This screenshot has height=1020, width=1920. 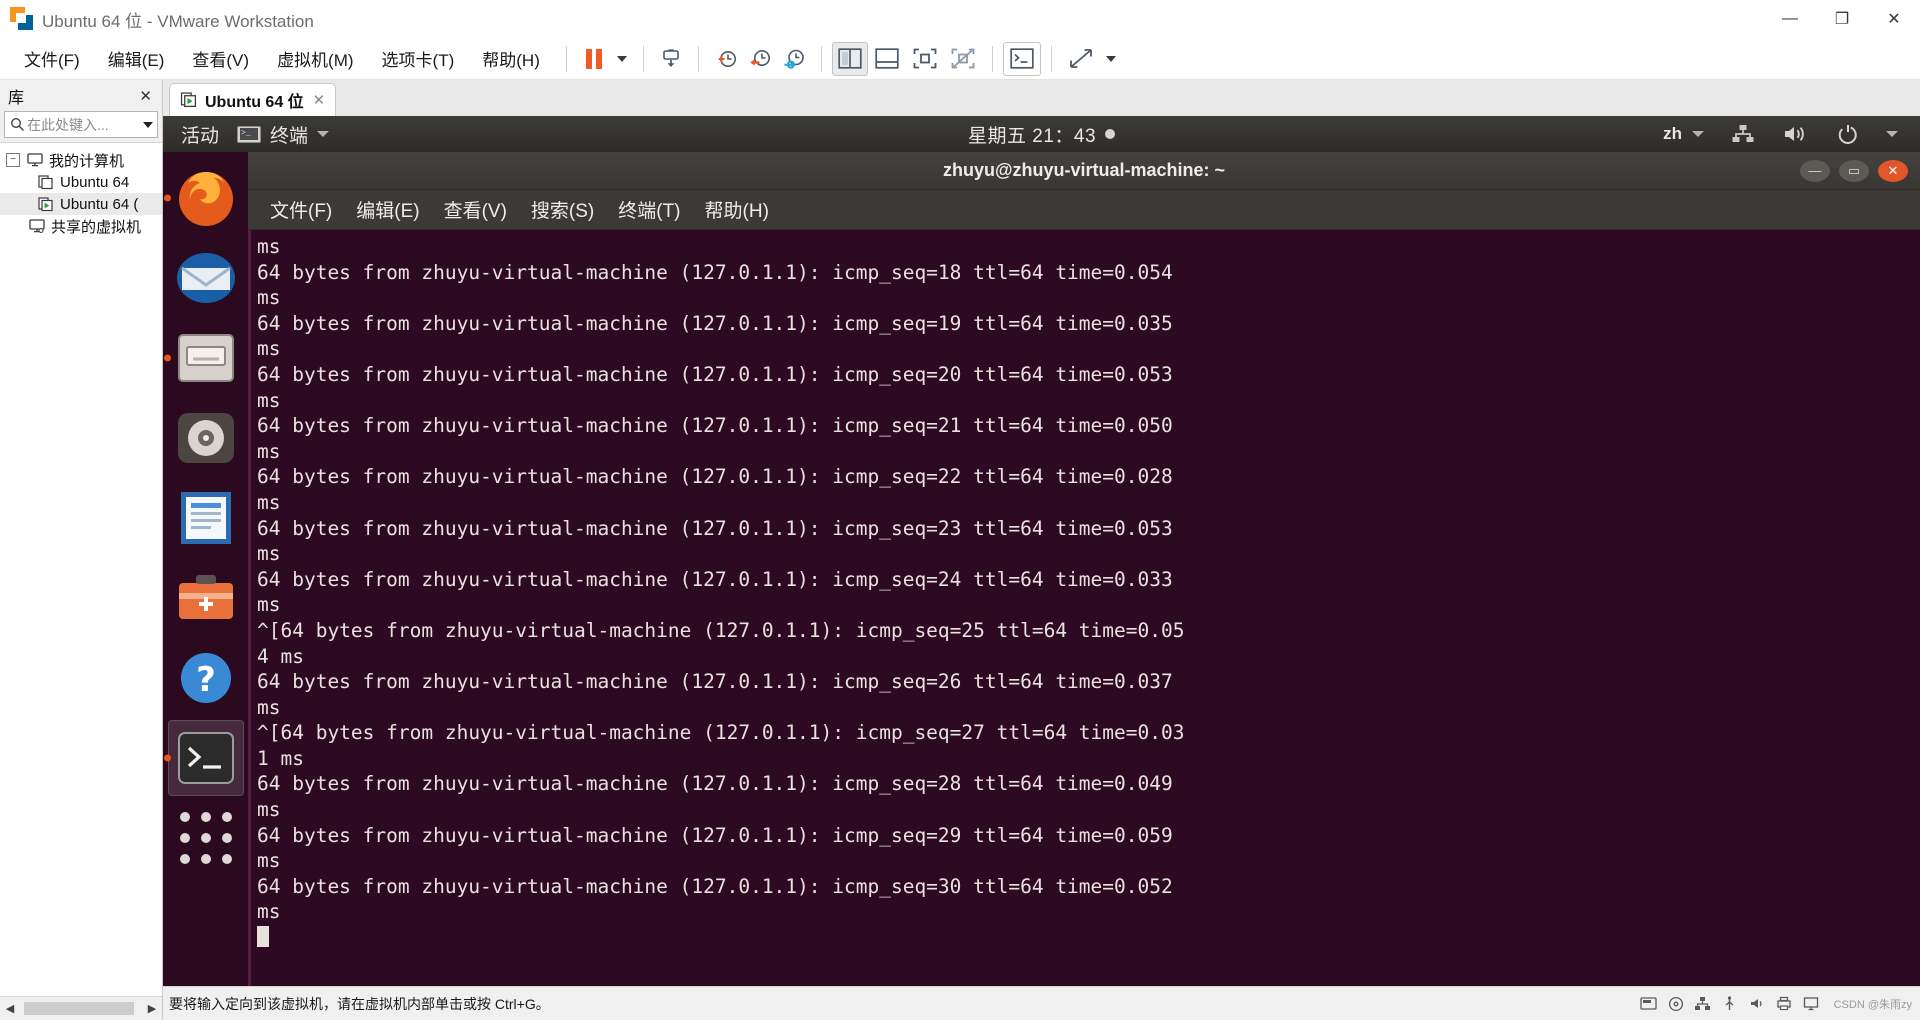 What do you see at coordinates (1796, 134) in the screenshot?
I see `volume-icon` at bounding box center [1796, 134].